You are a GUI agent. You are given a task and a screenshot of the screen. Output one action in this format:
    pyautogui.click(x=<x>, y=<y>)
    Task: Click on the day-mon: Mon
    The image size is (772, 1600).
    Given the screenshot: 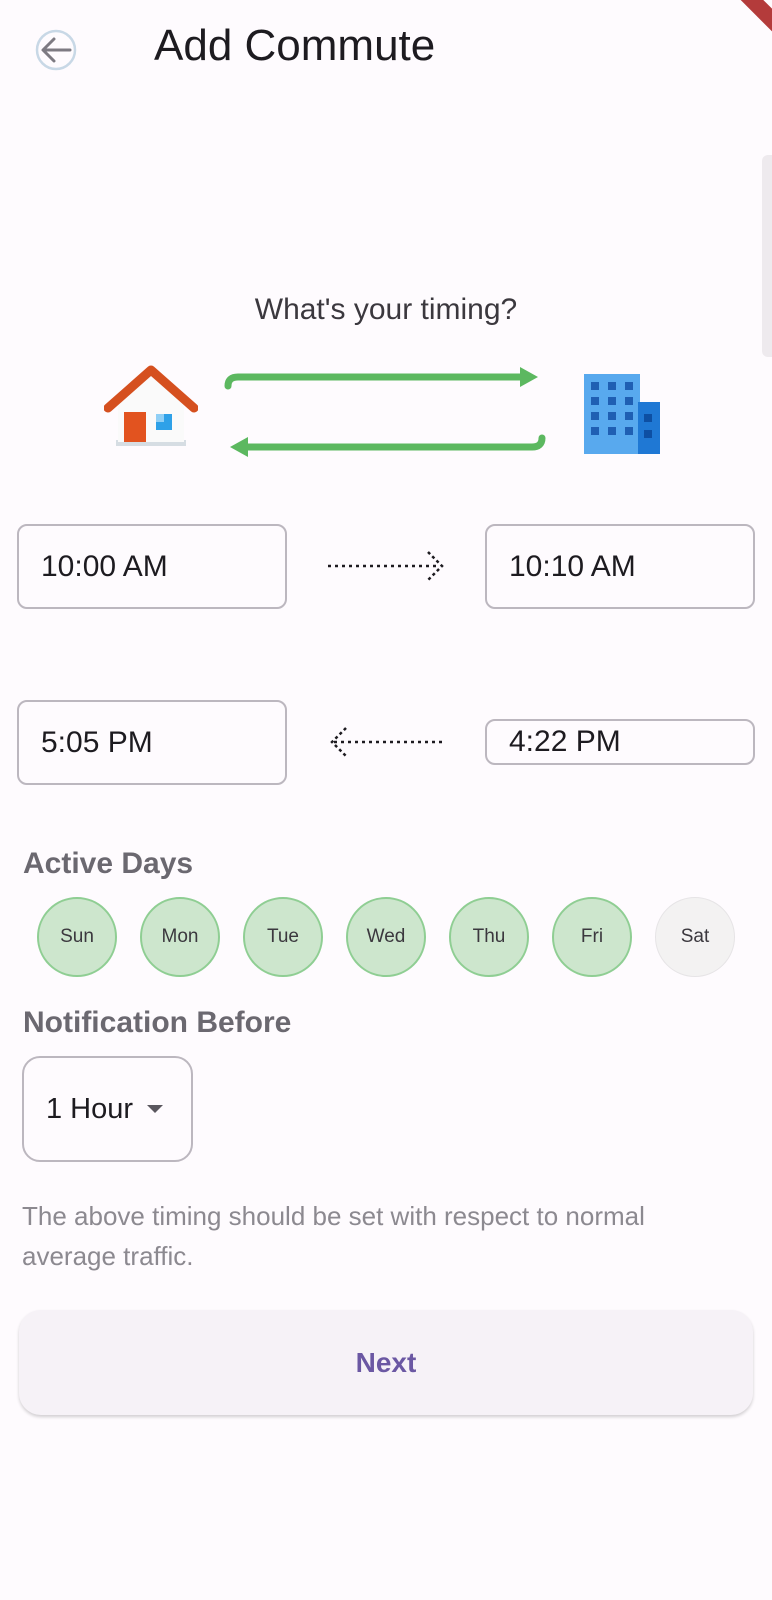 What is the action you would take?
    pyautogui.click(x=180, y=937)
    